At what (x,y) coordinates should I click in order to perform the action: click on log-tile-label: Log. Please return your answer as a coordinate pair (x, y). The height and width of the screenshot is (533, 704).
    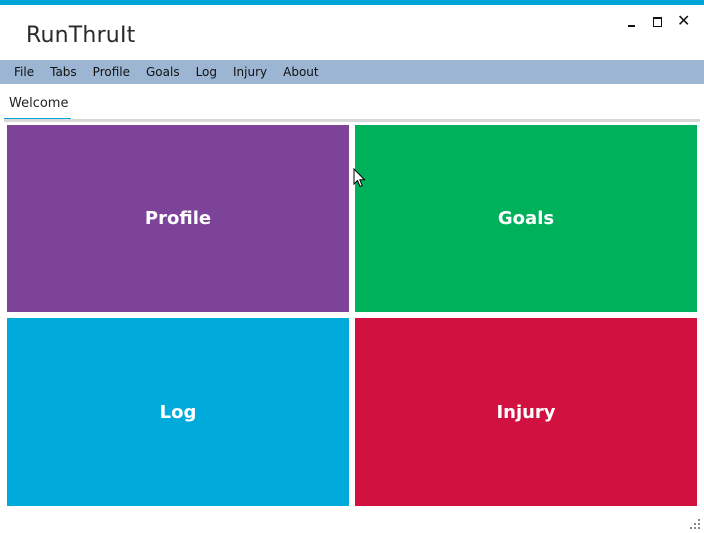
    Looking at the image, I should click on (178, 412).